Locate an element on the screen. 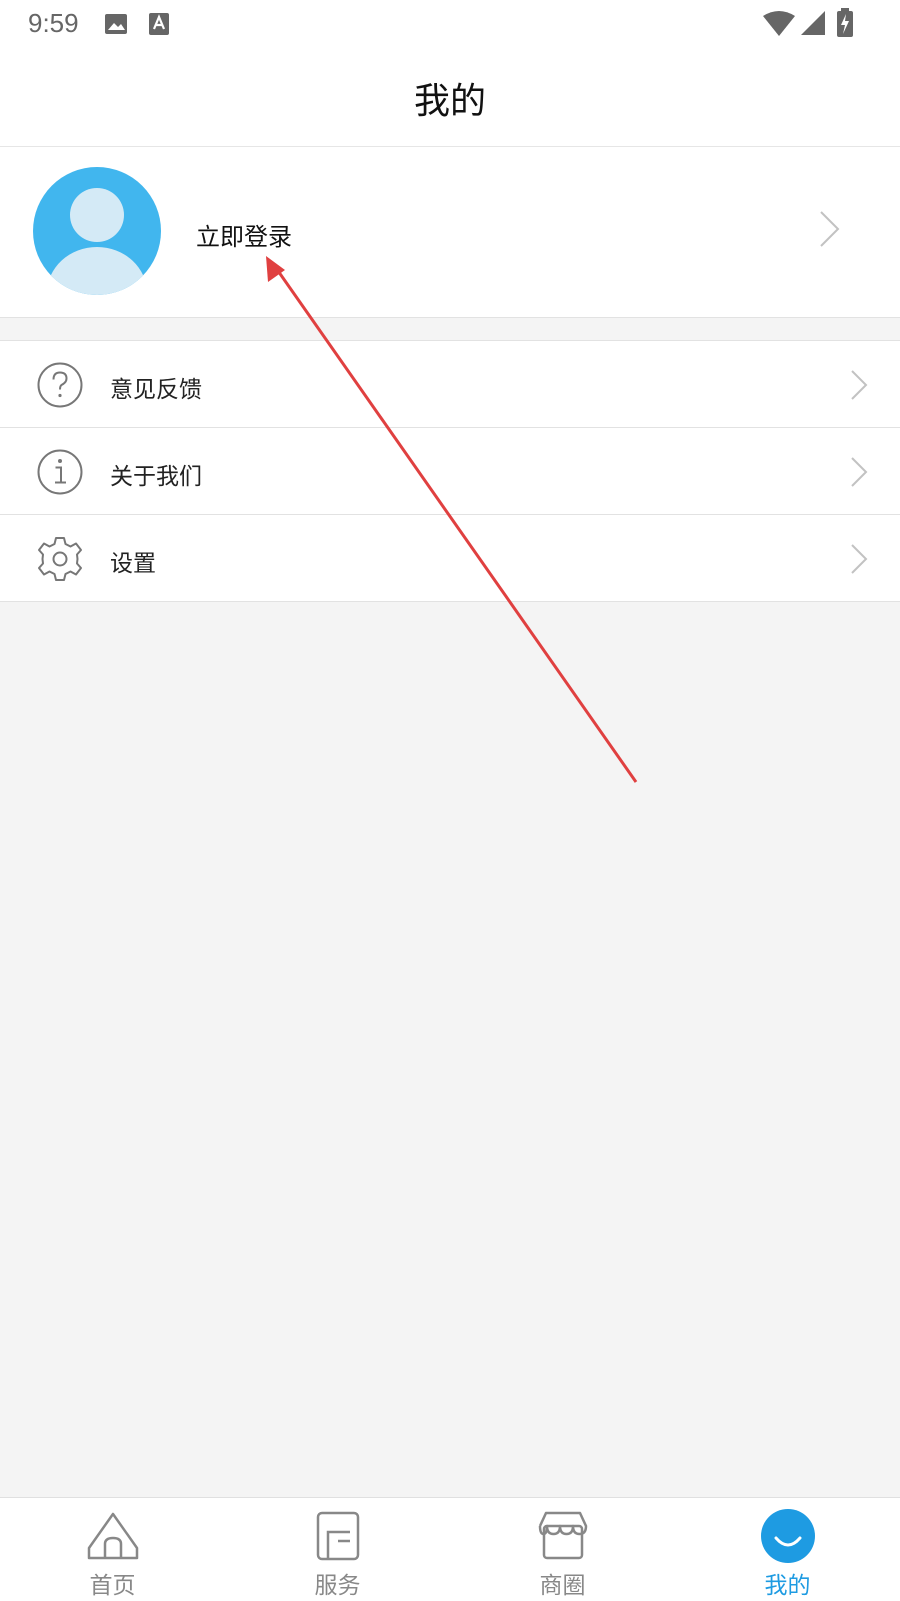 This screenshot has width=900, height=1601. battery-charging-icon is located at coordinates (845, 22).